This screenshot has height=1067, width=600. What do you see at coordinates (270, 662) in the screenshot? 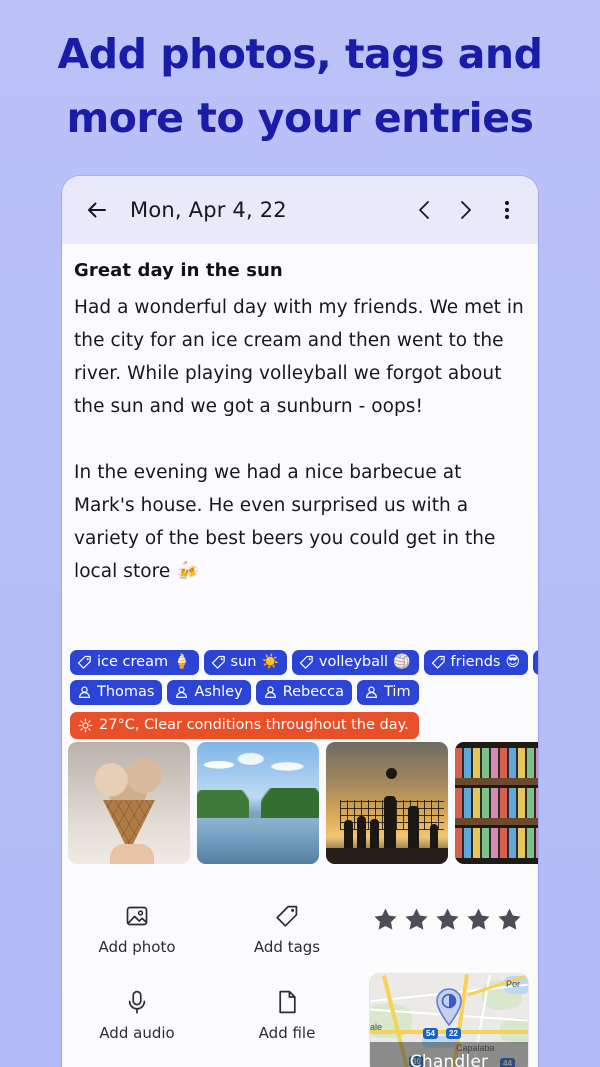
I see `tag-chip-emoji: ☀️` at bounding box center [270, 662].